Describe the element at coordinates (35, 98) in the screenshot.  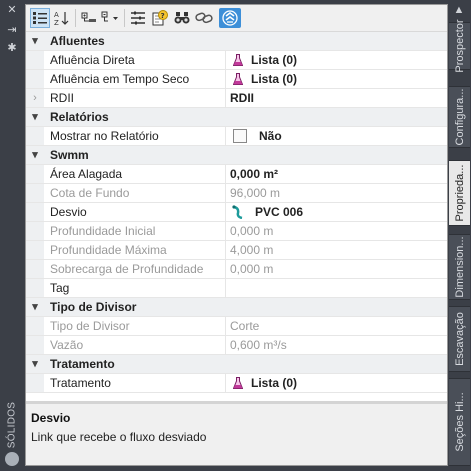
I see `chevron-right-icon: ›` at that location.